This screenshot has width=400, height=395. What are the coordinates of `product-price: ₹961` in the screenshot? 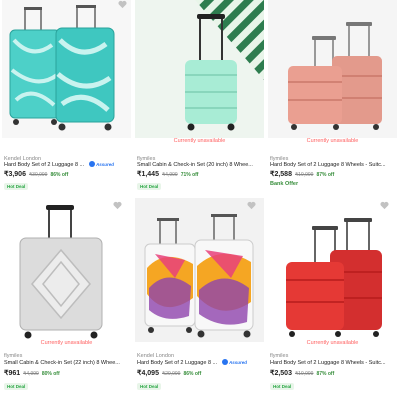 It's located at (12, 373).